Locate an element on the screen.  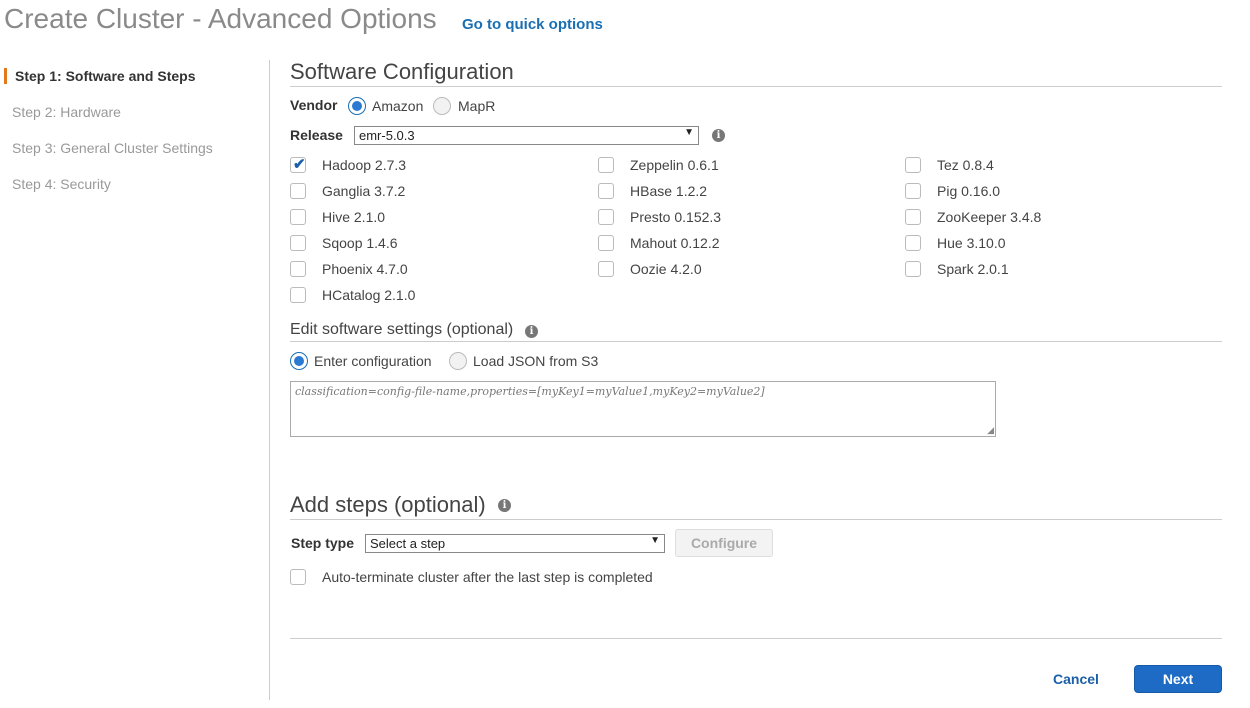
app-checkbox-hive is located at coordinates (298, 217).